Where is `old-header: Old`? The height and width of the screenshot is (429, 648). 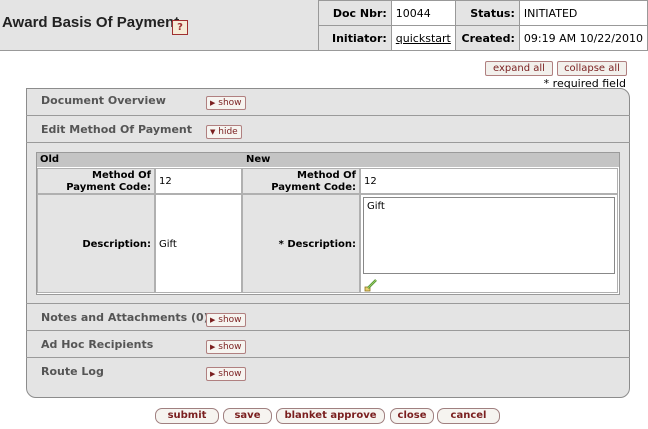
old-header: Old is located at coordinates (140, 160).